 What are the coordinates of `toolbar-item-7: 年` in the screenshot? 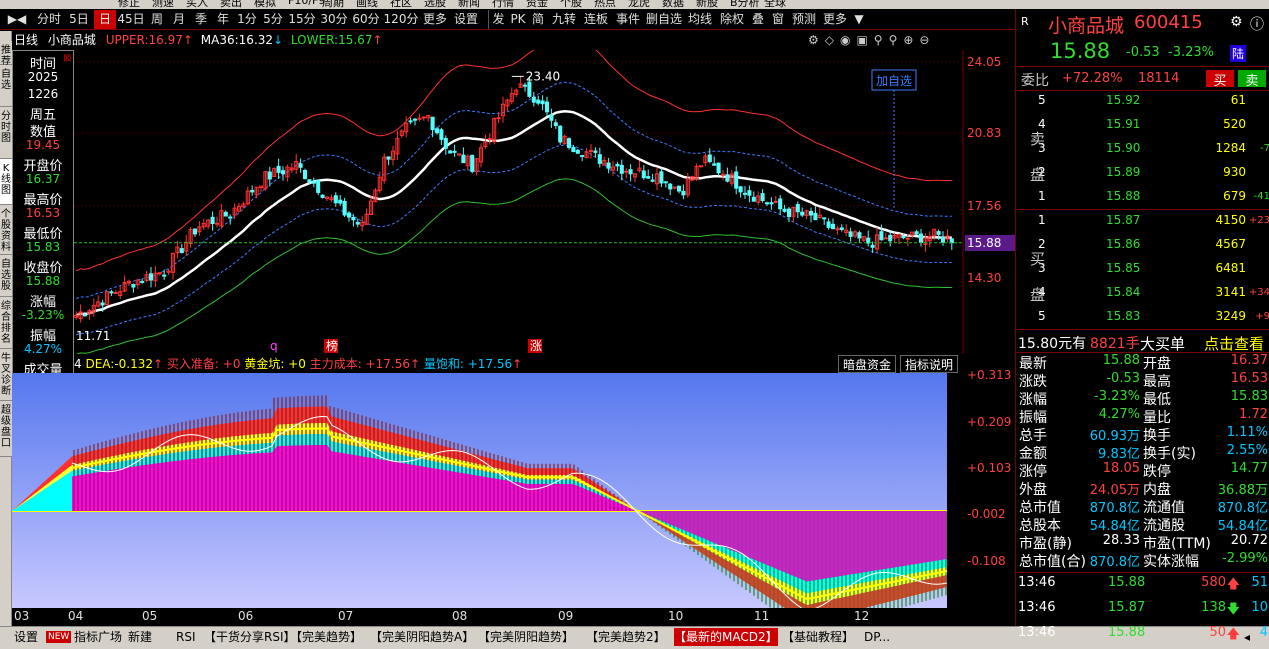 It's located at (223, 19).